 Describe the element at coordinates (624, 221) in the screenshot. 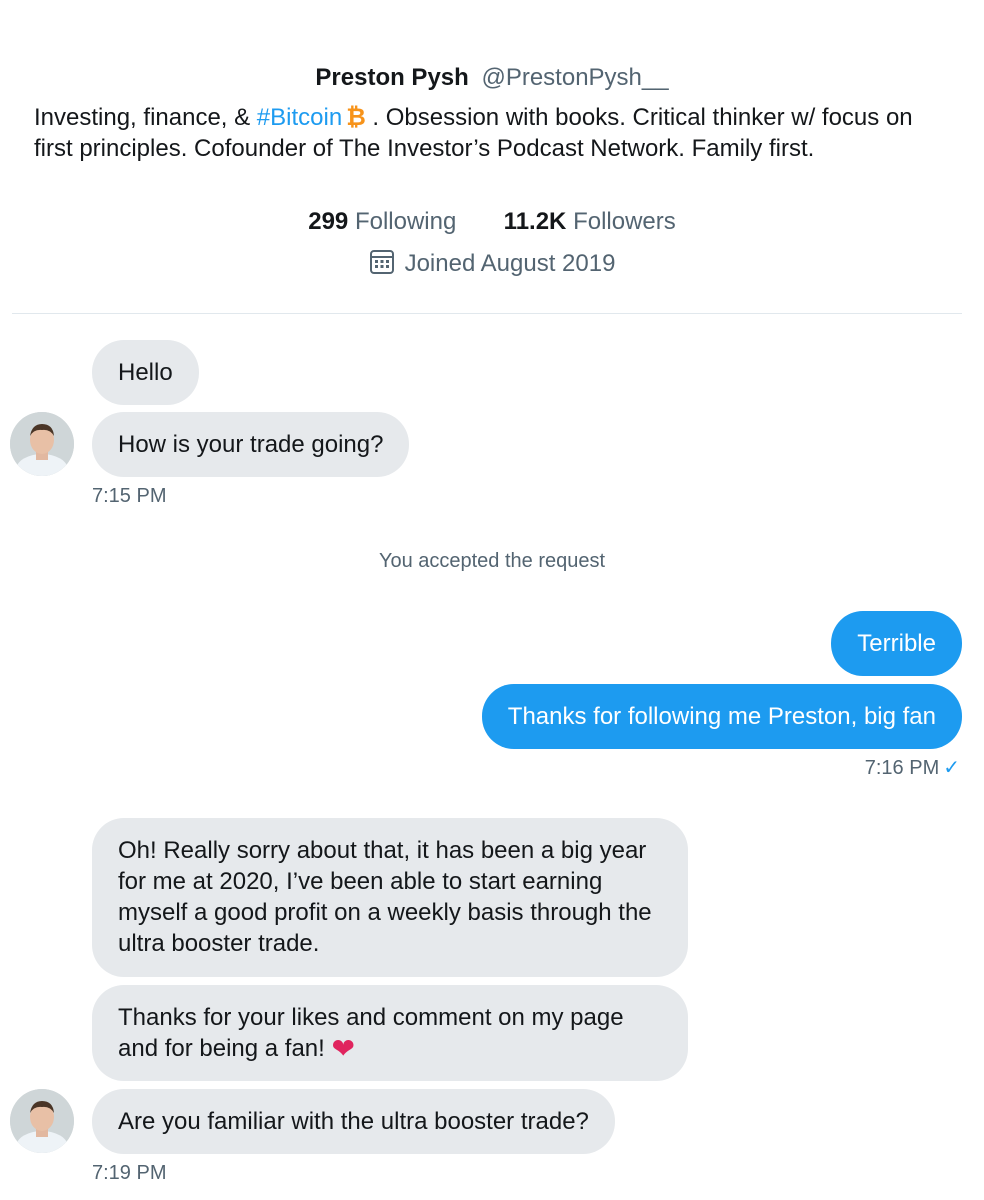

I see `followers-label: Followers` at that location.